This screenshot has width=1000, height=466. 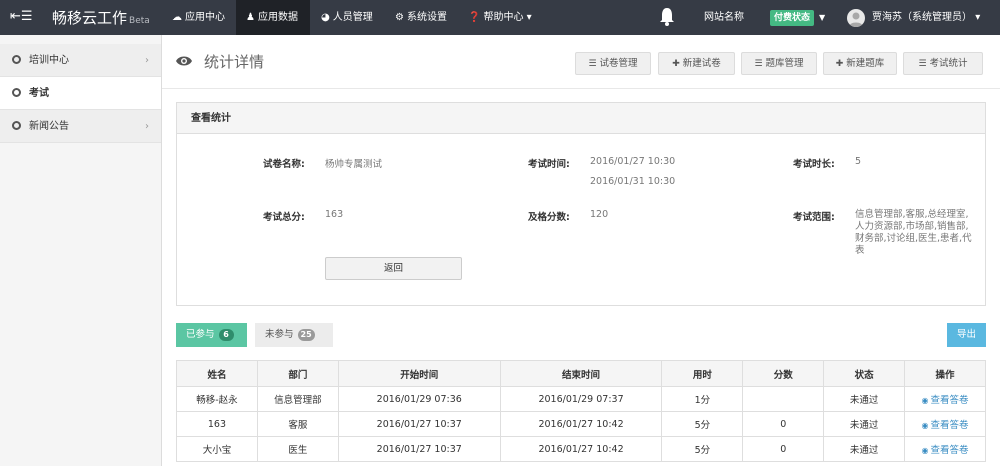 What do you see at coordinates (549, 217) in the screenshot?
I see `pass-score-label: 及格分数:` at bounding box center [549, 217].